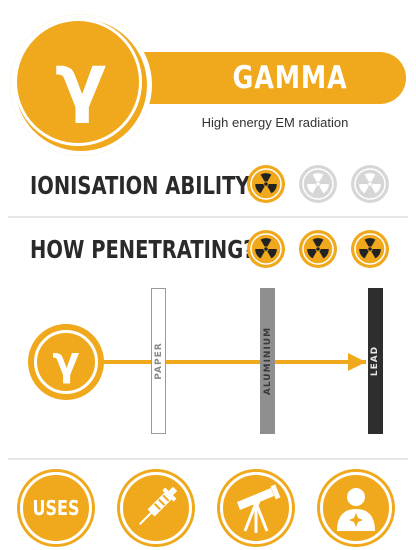  Describe the element at coordinates (275, 122) in the screenshot. I see `page-subtitle: High energy EM radiation` at that location.